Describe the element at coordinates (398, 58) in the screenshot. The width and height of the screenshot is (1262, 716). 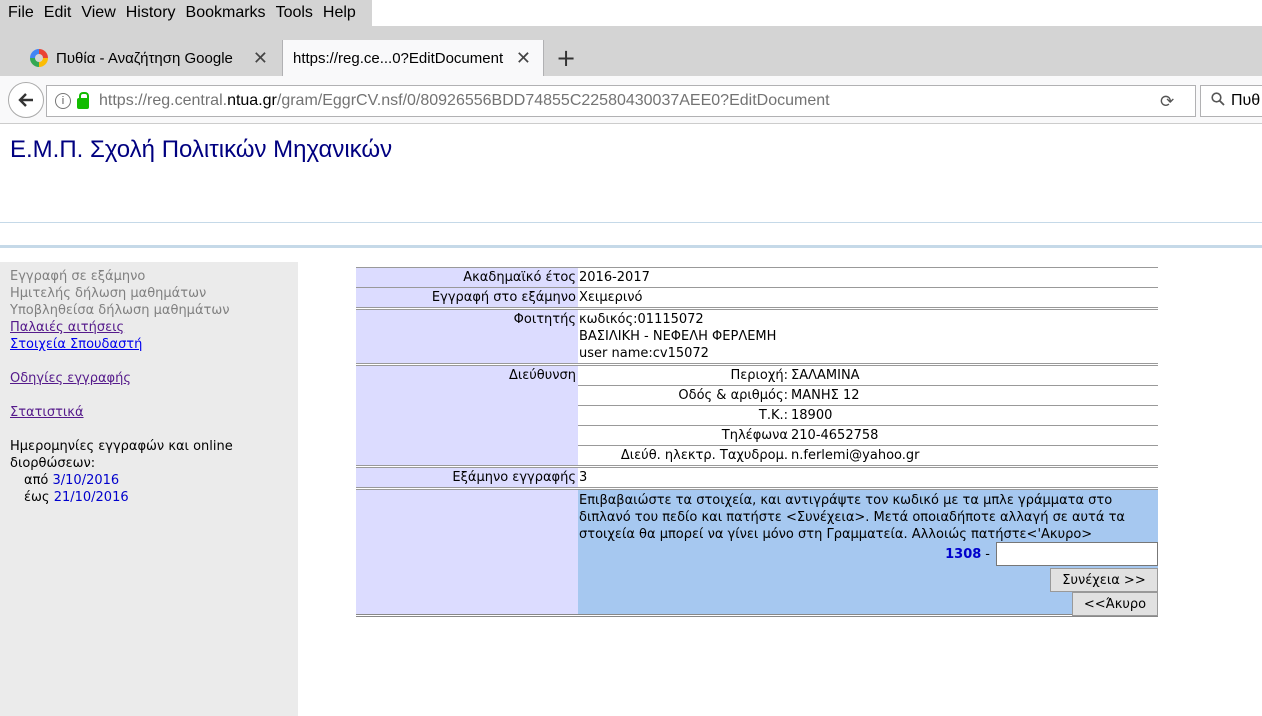
I see `tab-label: https://reg.ce...0?EditDocument` at that location.